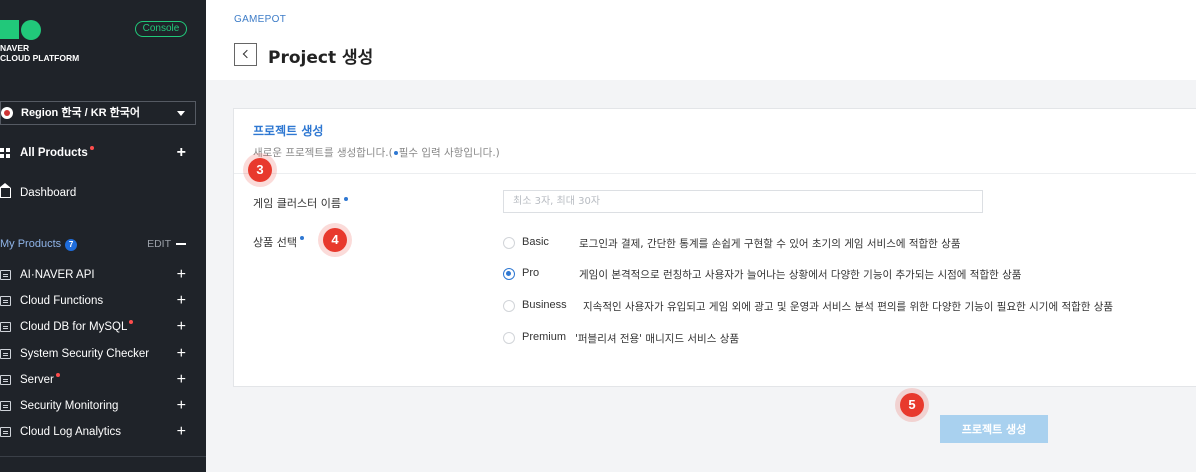 Image resolution: width=1196 pixels, height=472 pixels. I want to click on sidebar-product-item: System Security Checker +, so click(98, 354).